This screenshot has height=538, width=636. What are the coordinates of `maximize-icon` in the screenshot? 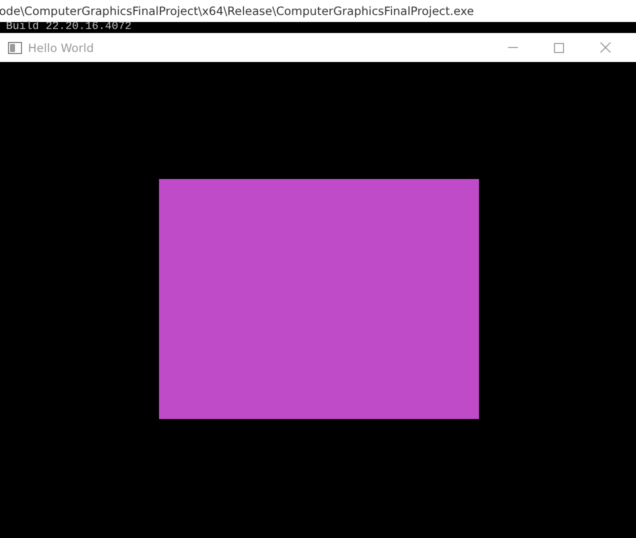 It's located at (559, 47).